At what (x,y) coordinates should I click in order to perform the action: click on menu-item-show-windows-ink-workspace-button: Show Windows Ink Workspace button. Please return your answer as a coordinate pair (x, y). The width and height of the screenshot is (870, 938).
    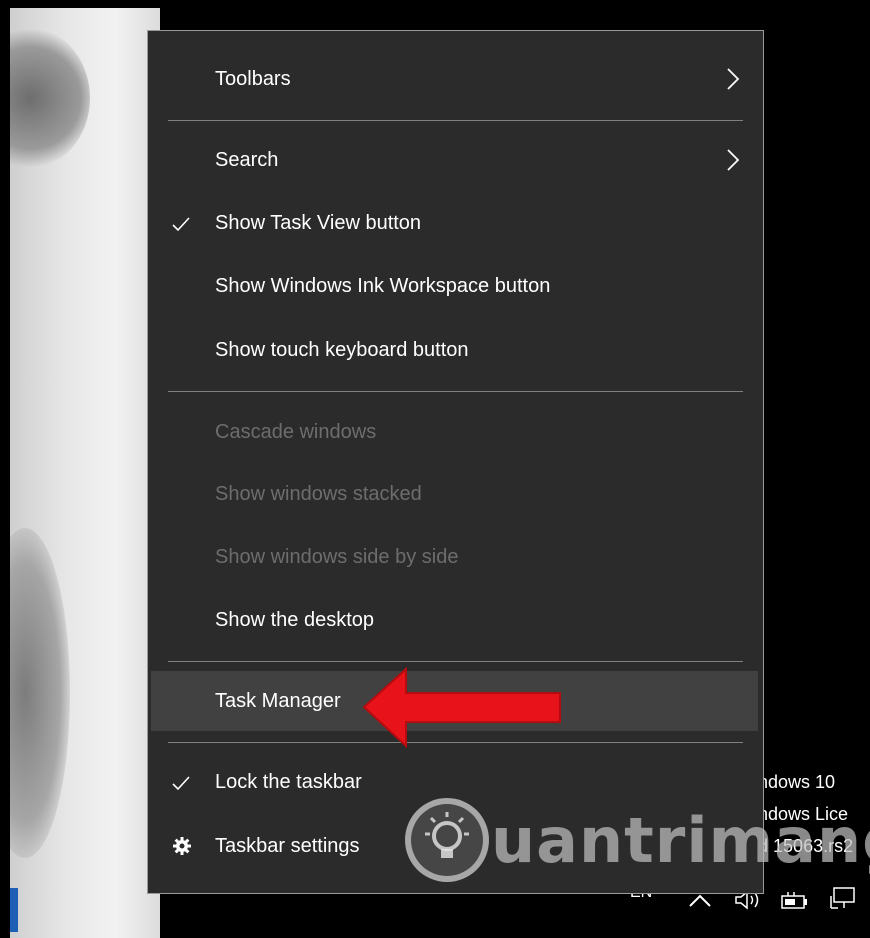
    Looking at the image, I should click on (455, 286).